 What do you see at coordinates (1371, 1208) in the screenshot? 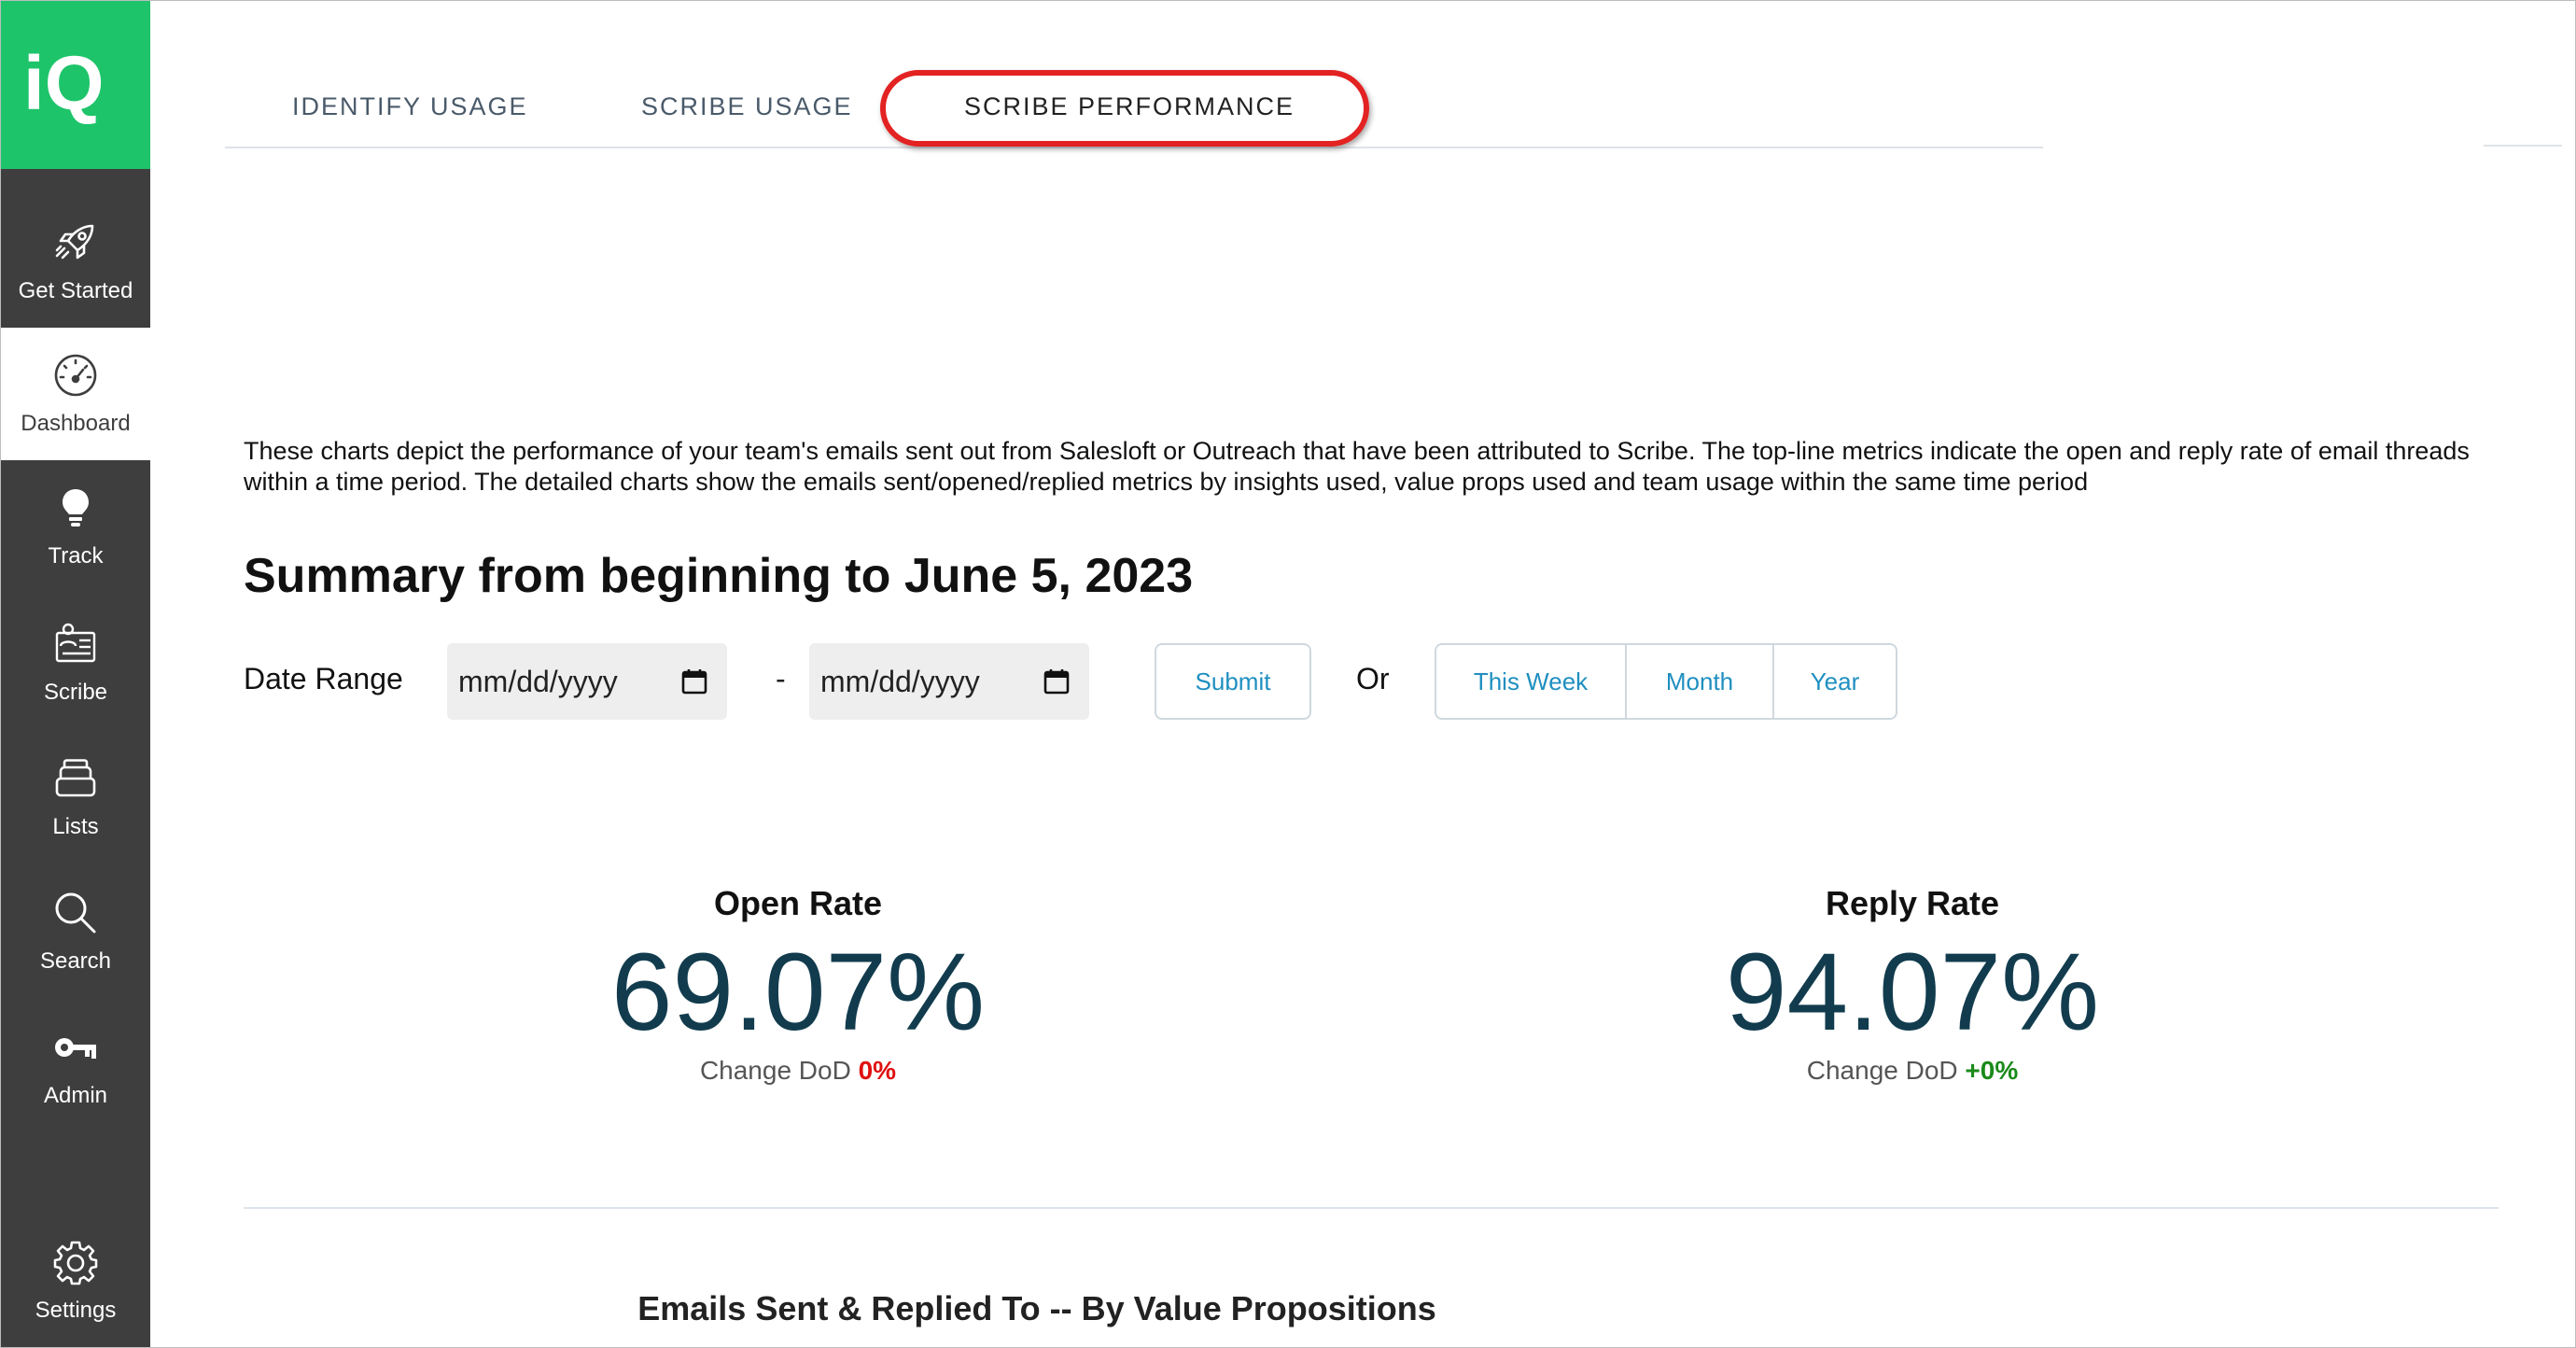
I see `section-divider` at bounding box center [1371, 1208].